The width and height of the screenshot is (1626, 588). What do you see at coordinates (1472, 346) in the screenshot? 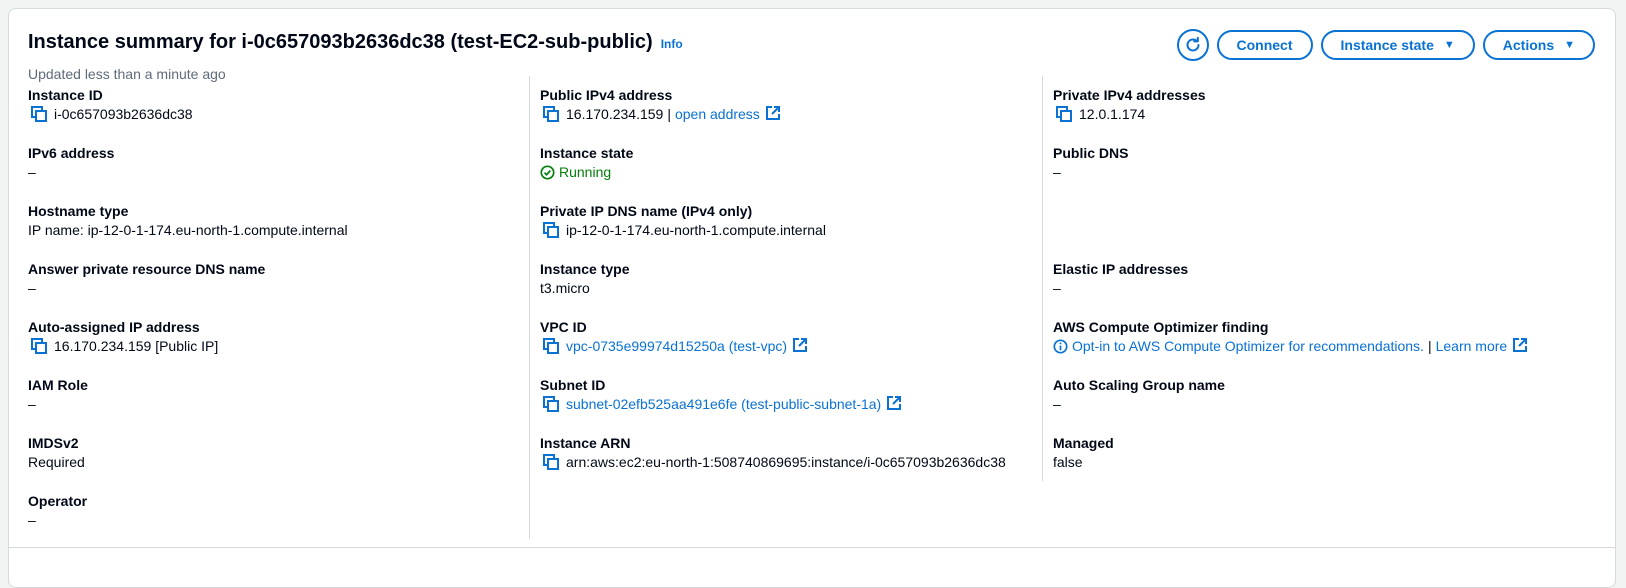
I see `learn-more-link: Learn more` at bounding box center [1472, 346].